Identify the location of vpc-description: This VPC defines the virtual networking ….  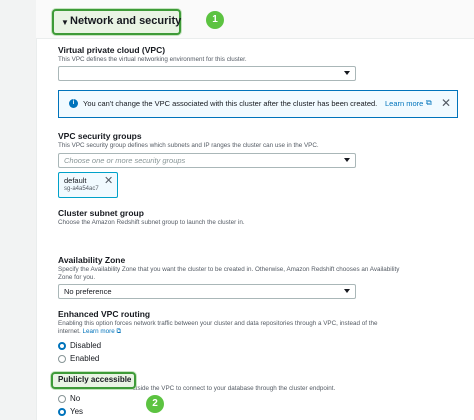
(152, 59).